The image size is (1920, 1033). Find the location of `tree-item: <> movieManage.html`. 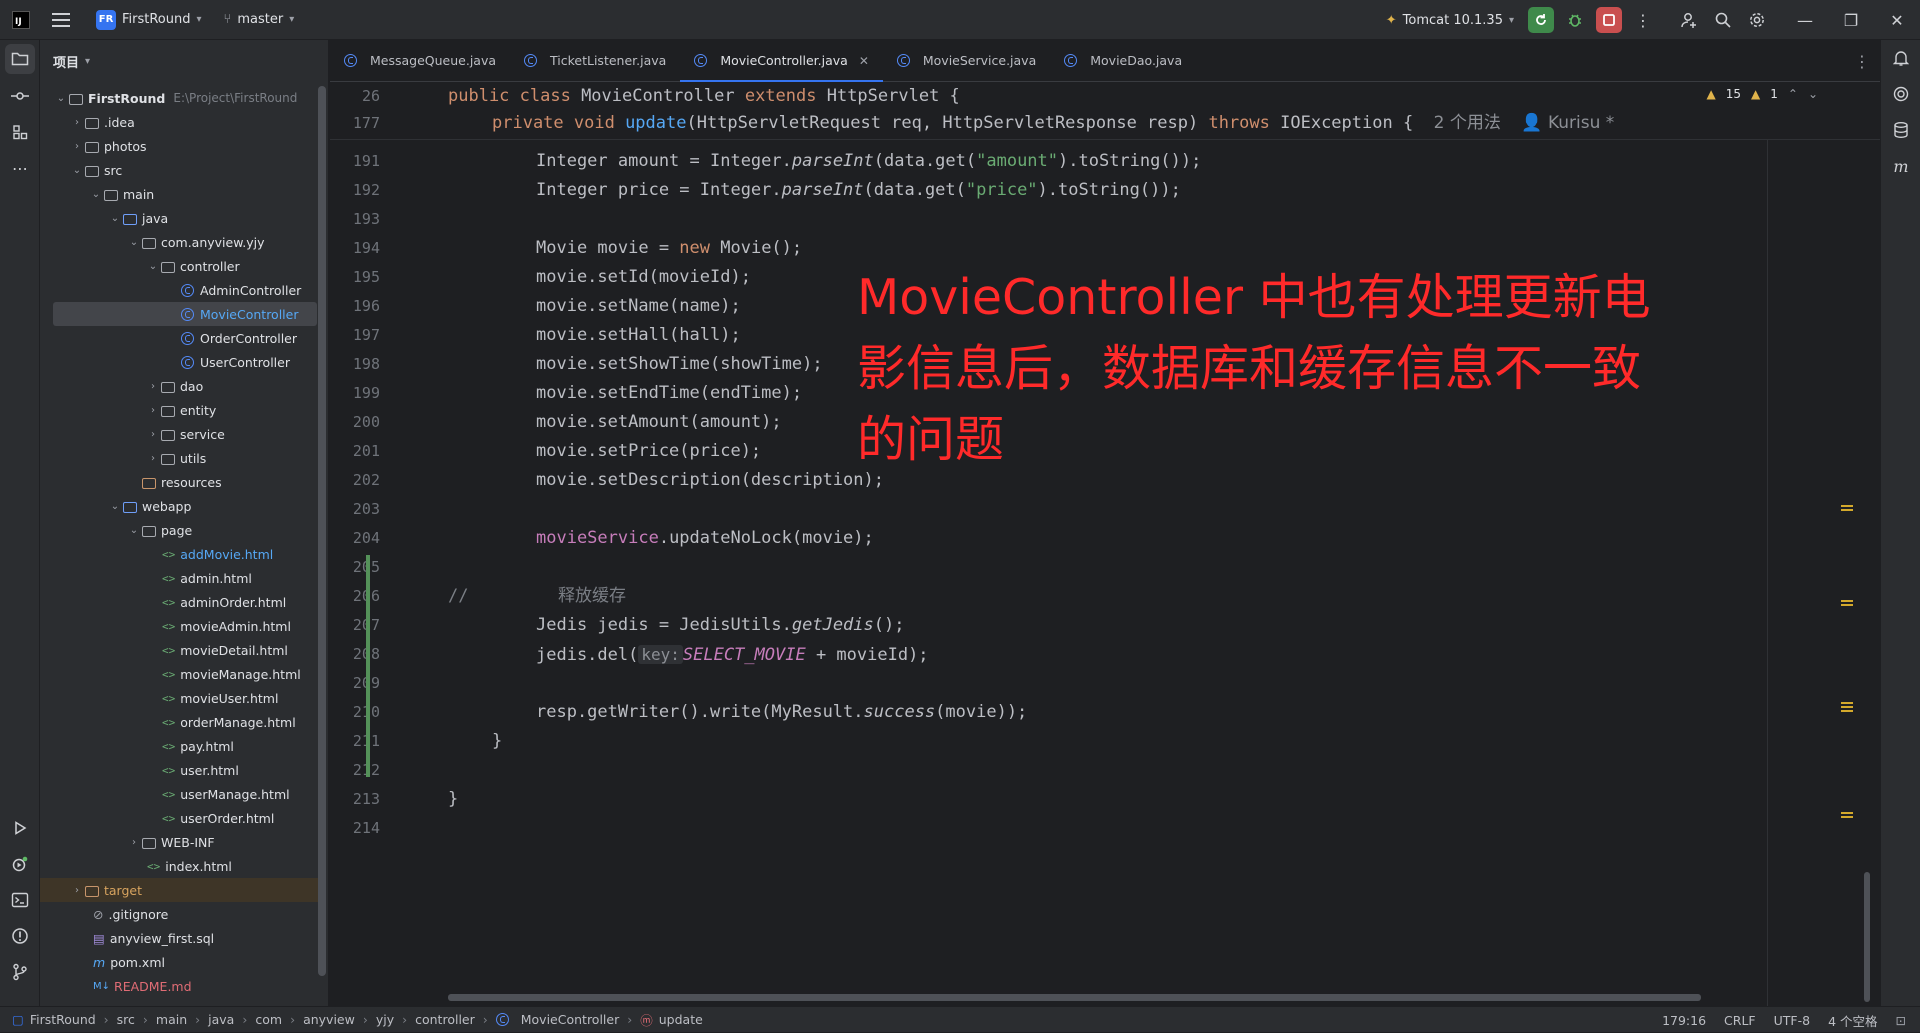

tree-item: <> movieManage.html is located at coordinates (180, 674).